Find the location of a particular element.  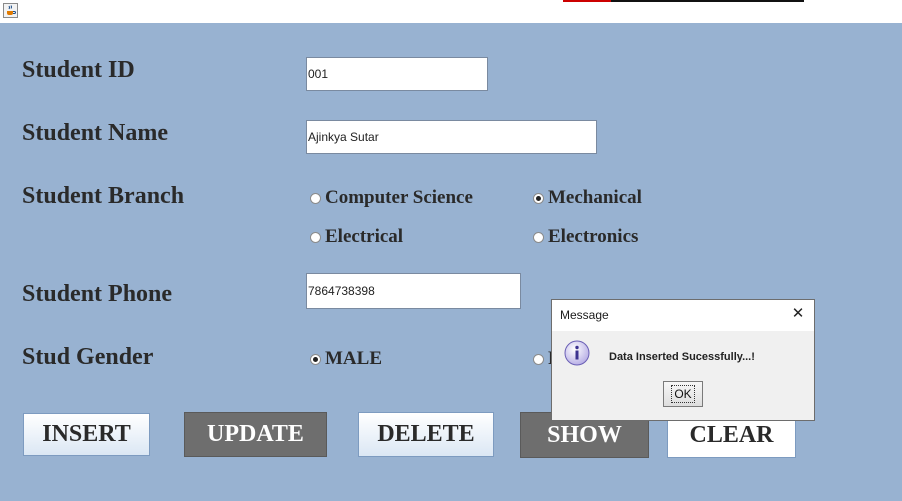

dialog-body: Data Inserted Sucessfully...! OK is located at coordinates (683, 375).